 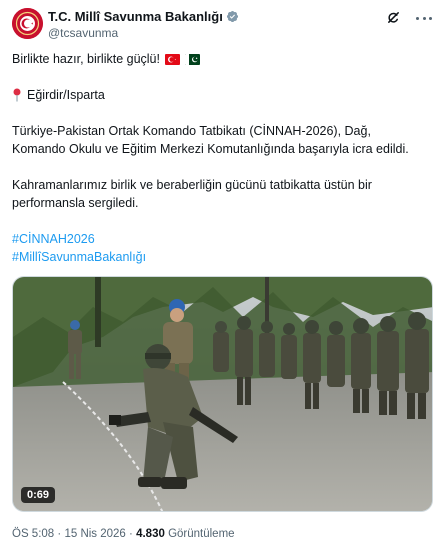 I want to click on tweet-line-1: Birlikte hazır, birlikte güçlü!, so click(x=86, y=59).